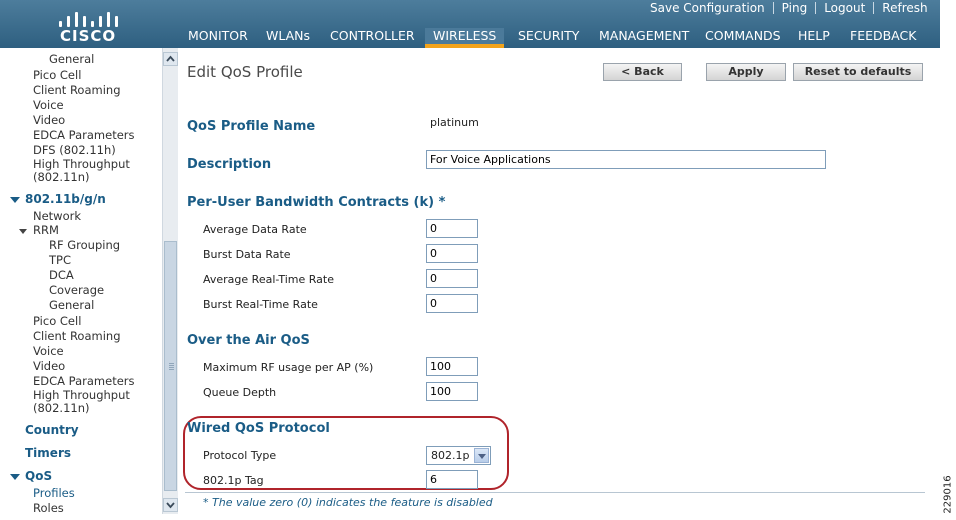 This screenshot has width=956, height=520. Describe the element at coordinates (170, 59) in the screenshot. I see `scroll-up-icon` at that location.